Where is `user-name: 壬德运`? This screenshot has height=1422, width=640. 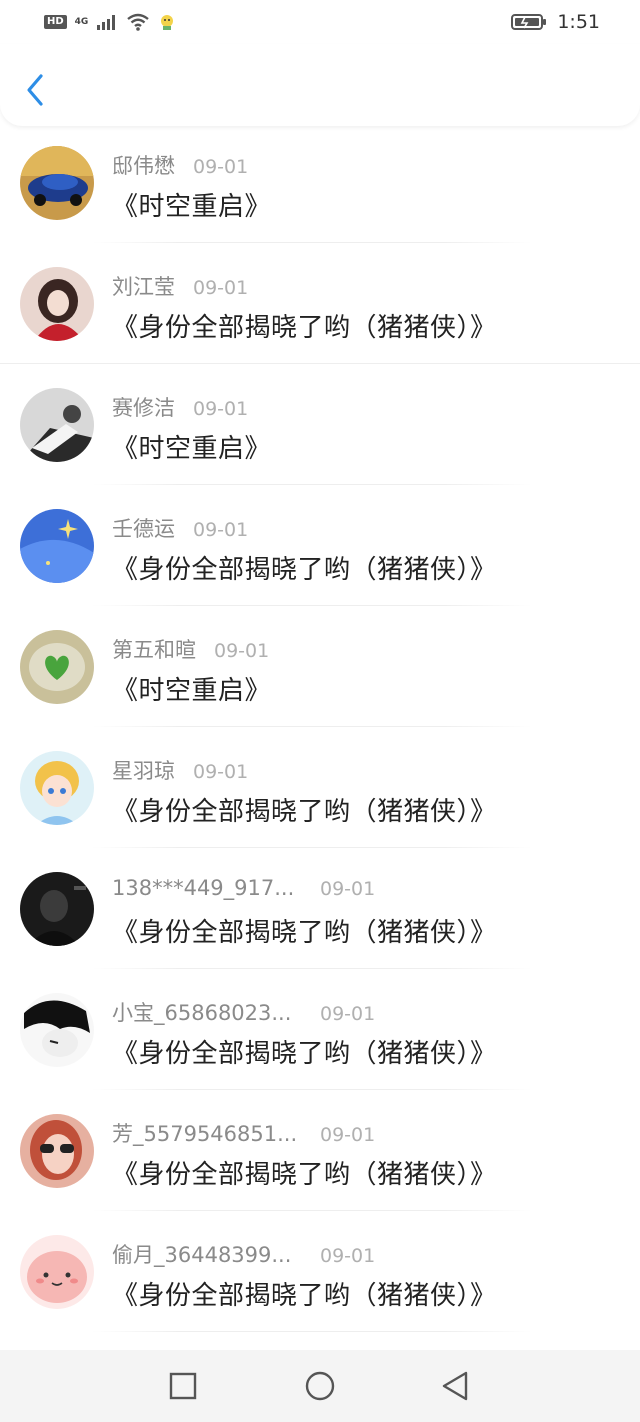
user-name: 壬德运 is located at coordinates (143, 529).